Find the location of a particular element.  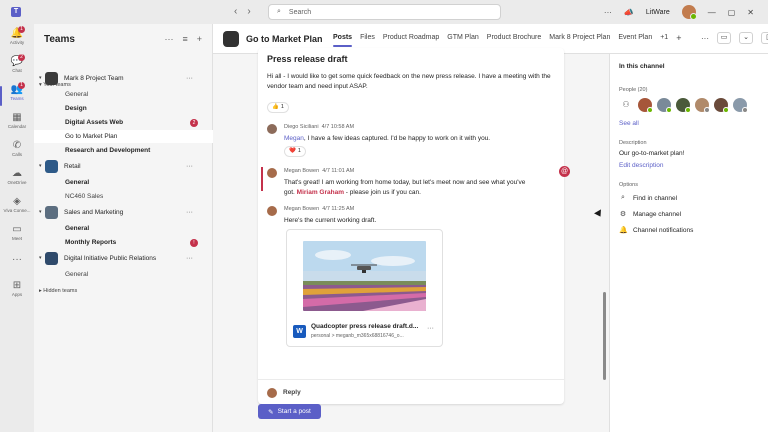

manage-channel: ⚙ Manage channel is located at coordinates (650, 214).